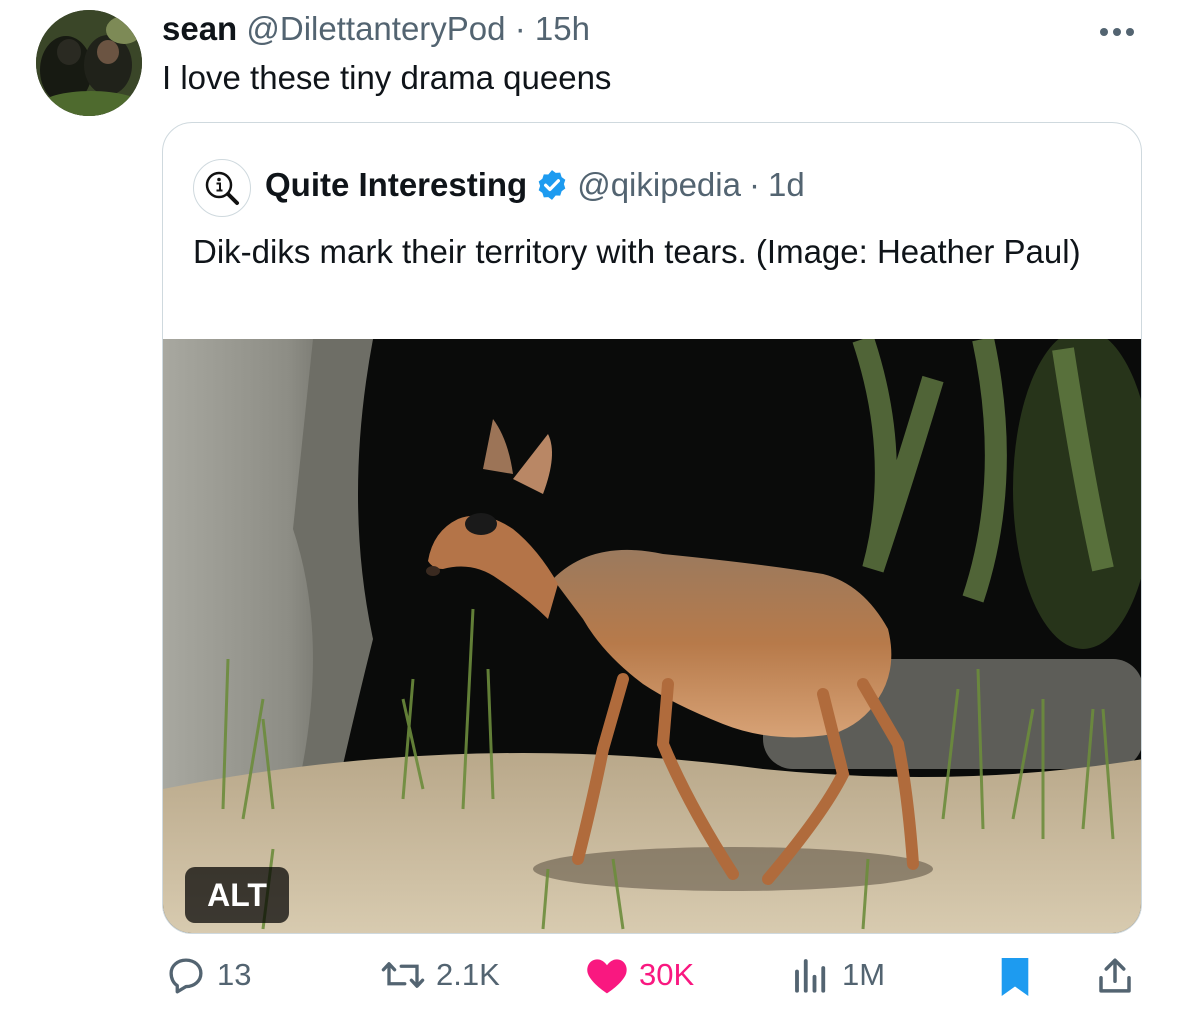 The image size is (1179, 1027). Describe the element at coordinates (387, 77) in the screenshot. I see `tweet-text: I love these tiny drama queens` at that location.